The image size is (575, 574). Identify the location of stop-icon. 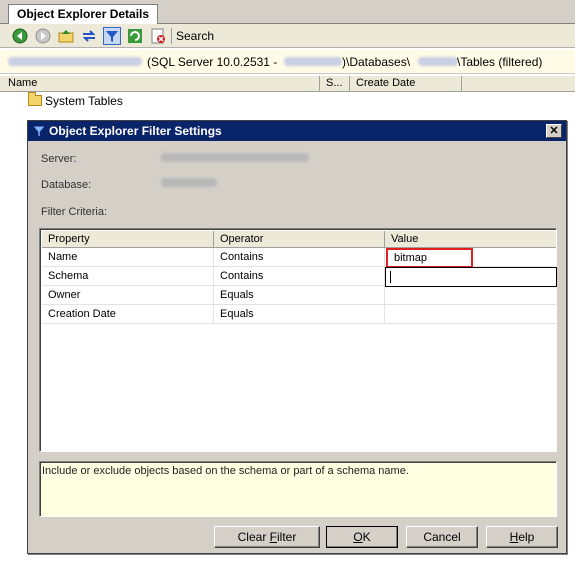
(158, 36).